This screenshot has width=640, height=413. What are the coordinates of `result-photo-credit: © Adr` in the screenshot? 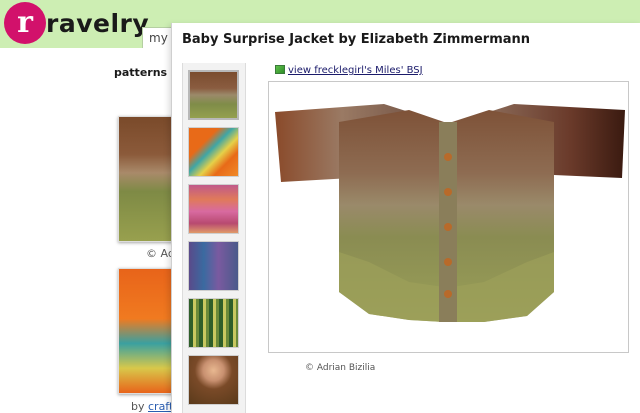 It's located at (159, 253).